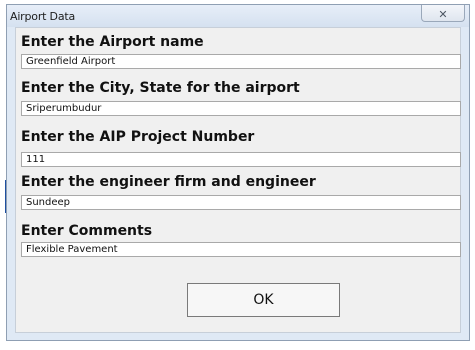  What do you see at coordinates (241, 61) in the screenshot?
I see `airport-name-input` at bounding box center [241, 61].